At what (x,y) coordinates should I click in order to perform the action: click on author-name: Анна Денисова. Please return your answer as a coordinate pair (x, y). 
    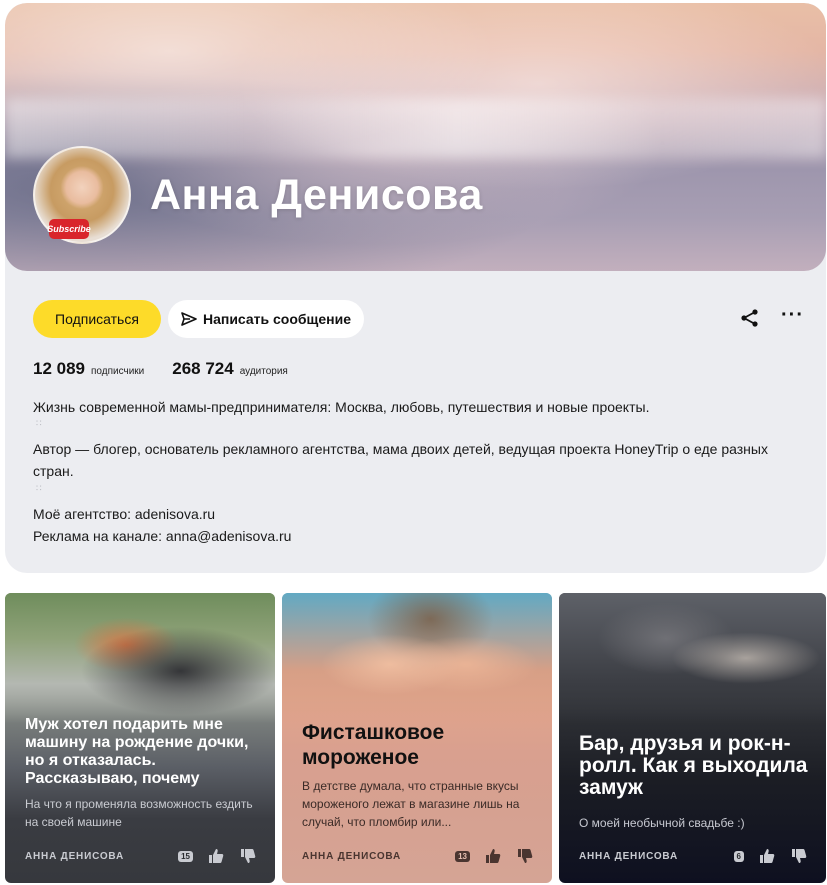
    Looking at the image, I should click on (316, 195).